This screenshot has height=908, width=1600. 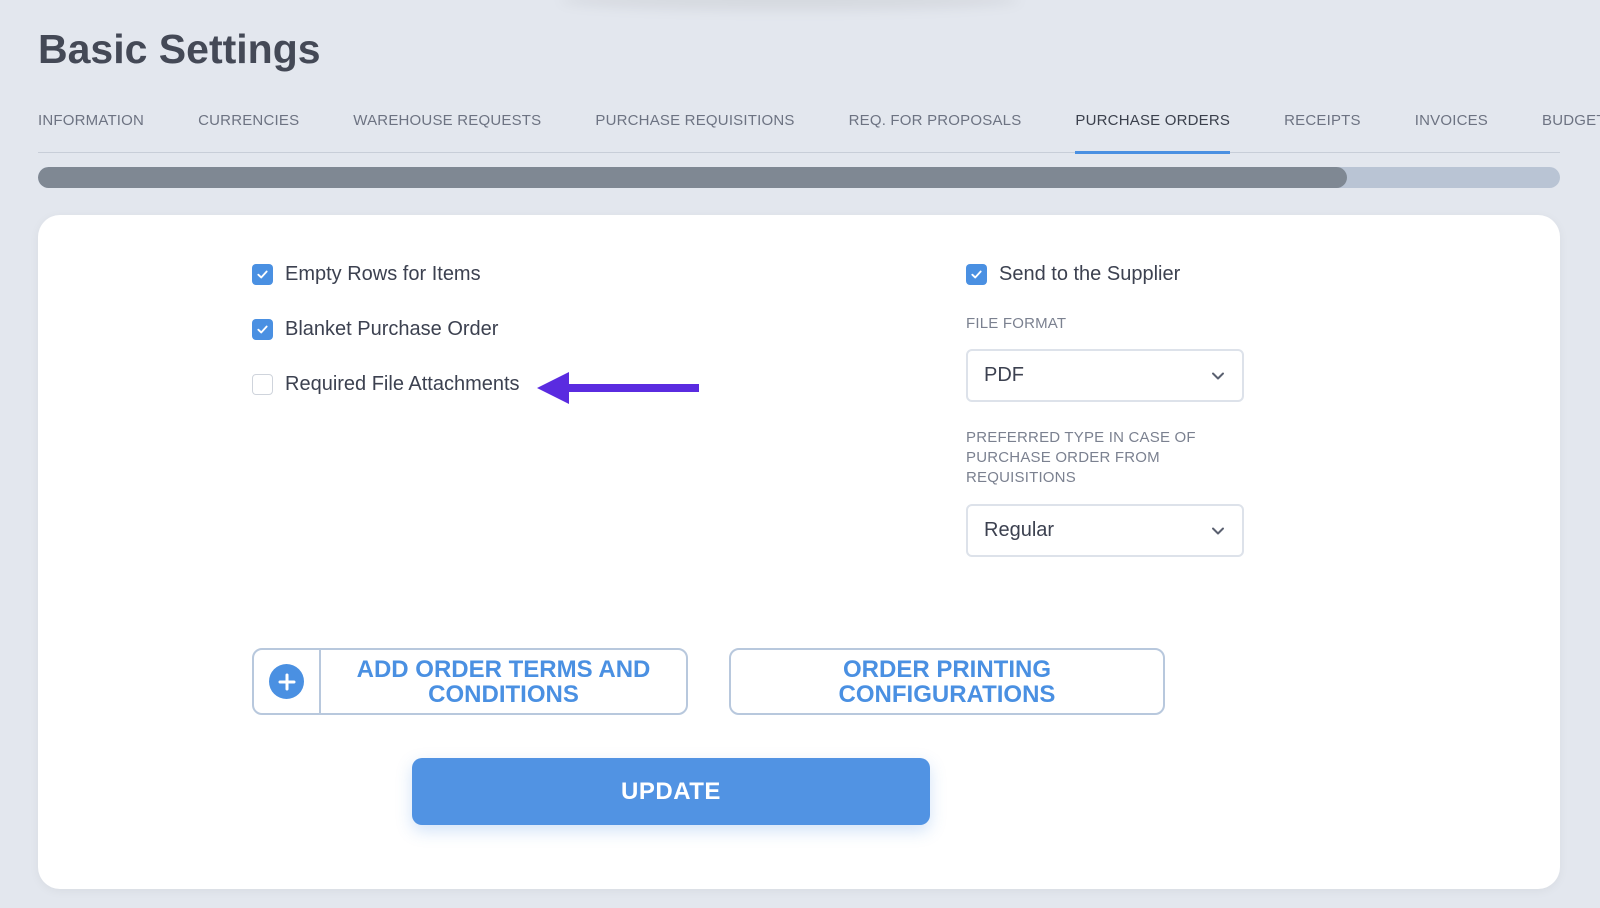 What do you see at coordinates (671, 791) in the screenshot?
I see `update-button: UPDATE` at bounding box center [671, 791].